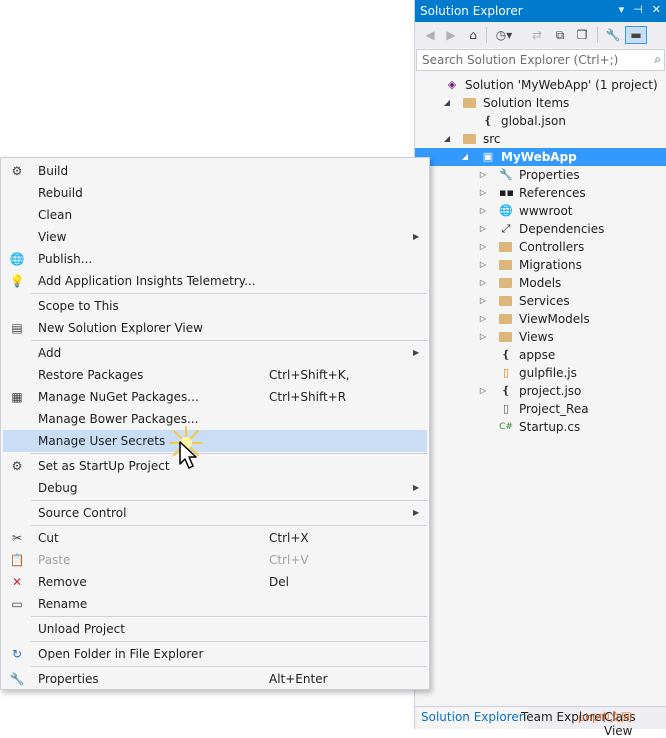 The image size is (666, 738). What do you see at coordinates (540, 103) in the screenshot?
I see `tree-item: ◢ Solution Items` at bounding box center [540, 103].